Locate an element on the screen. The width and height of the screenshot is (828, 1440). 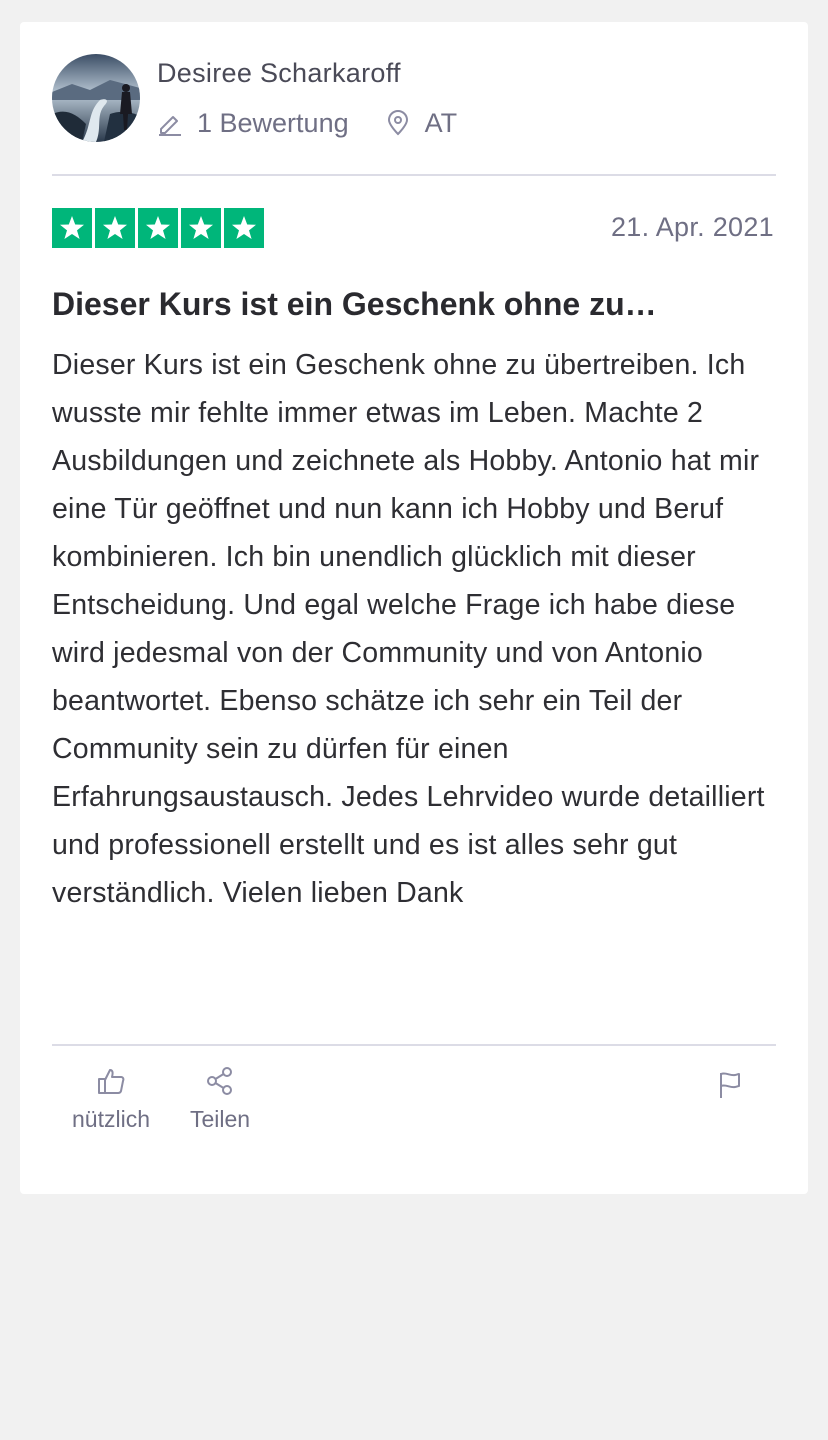
pencil-icon is located at coordinates (170, 123).